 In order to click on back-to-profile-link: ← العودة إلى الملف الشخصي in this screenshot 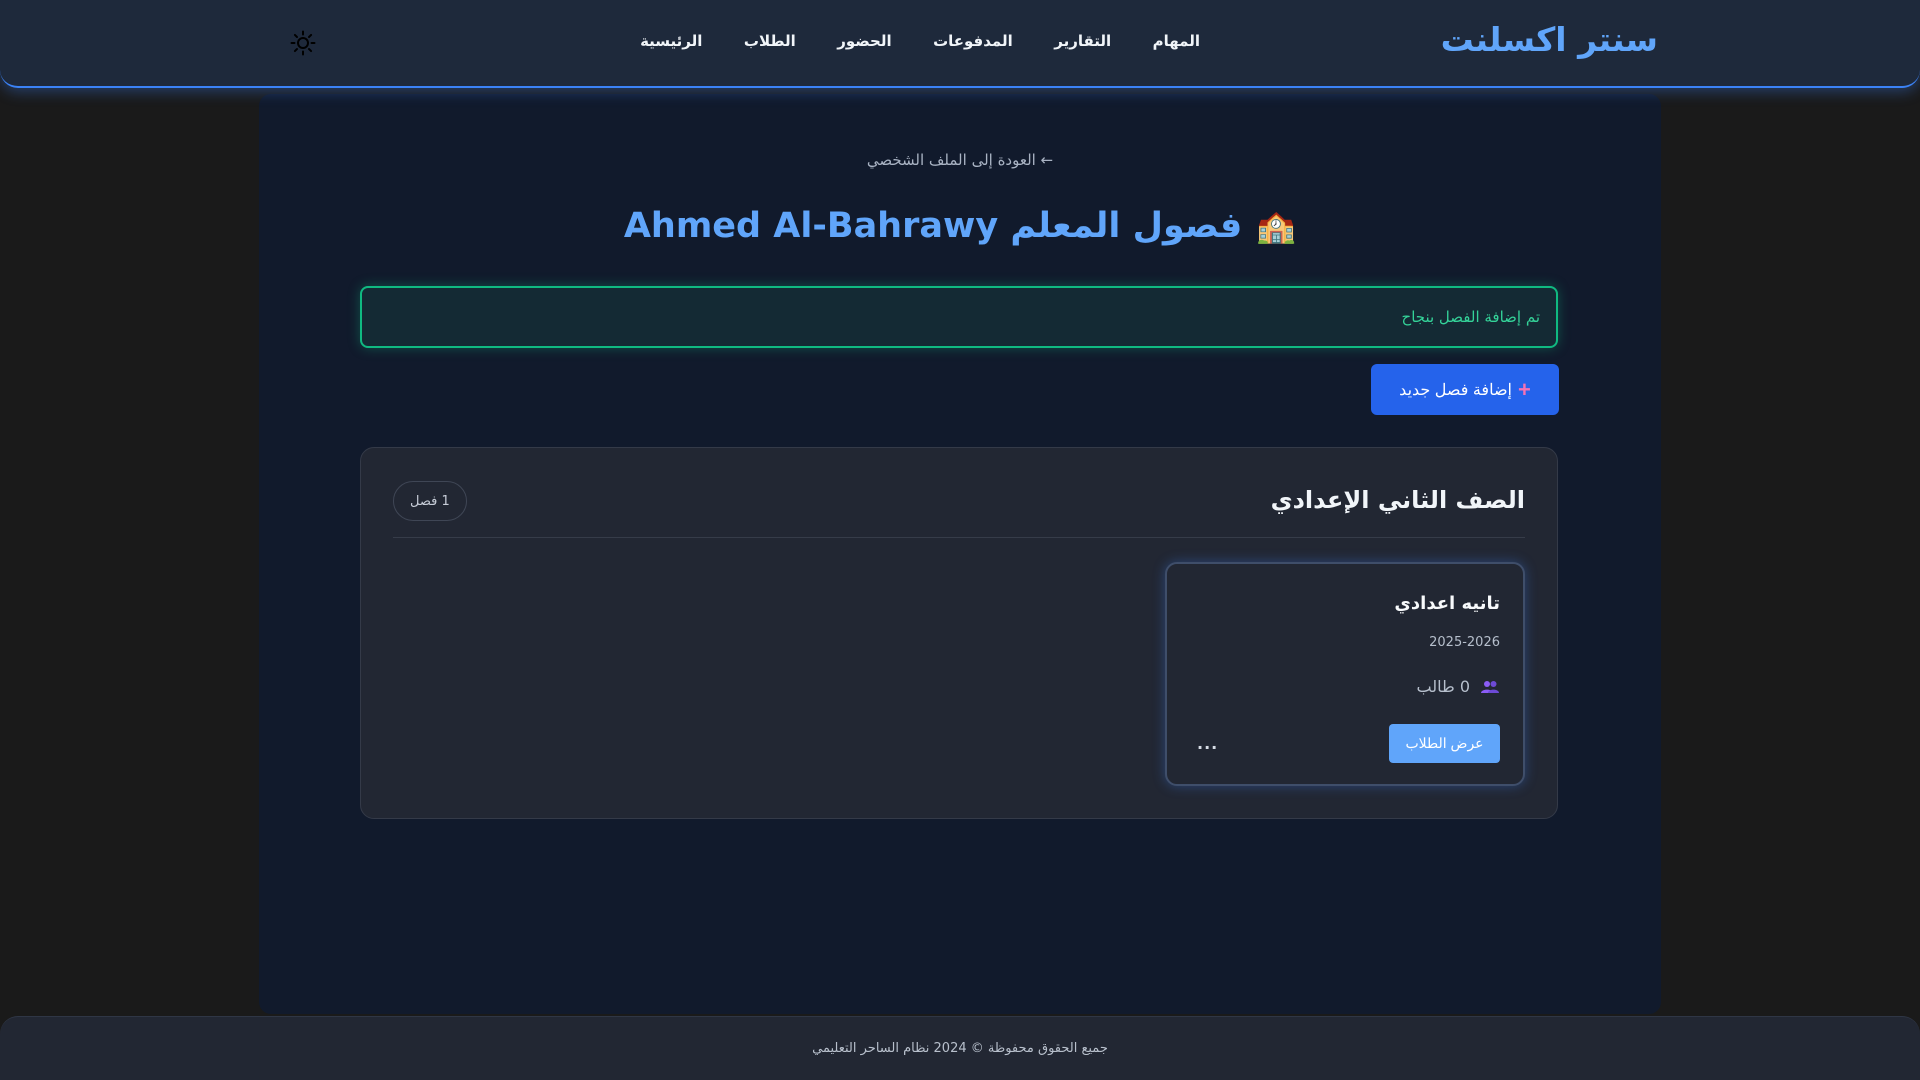, I will do `click(960, 160)`.